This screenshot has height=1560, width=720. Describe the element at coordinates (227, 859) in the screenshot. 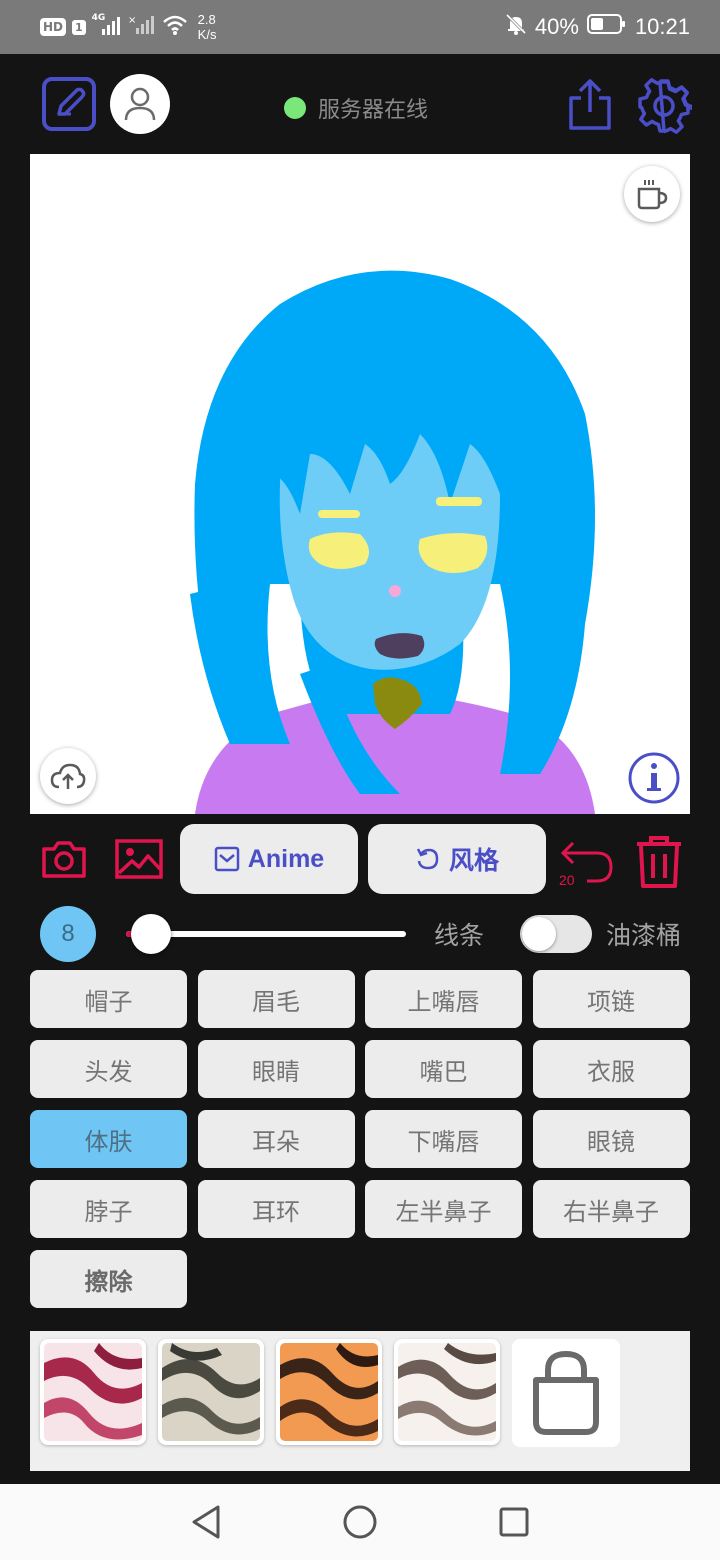

I see `anime-mail-icon` at that location.